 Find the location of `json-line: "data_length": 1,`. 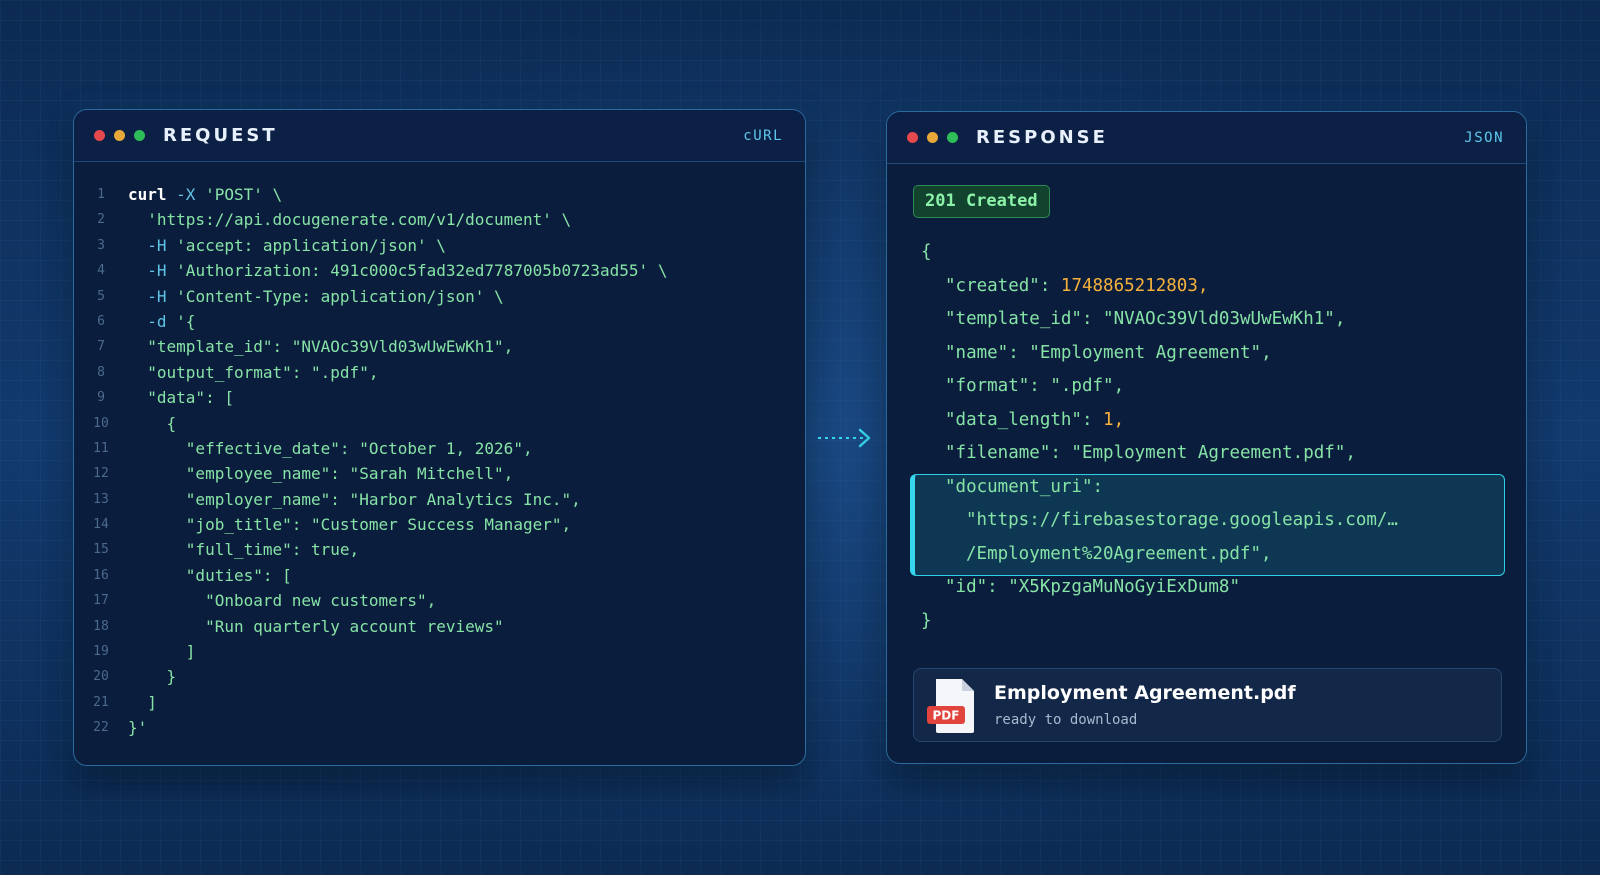

json-line: "data_length": 1, is located at coordinates (1206, 421).